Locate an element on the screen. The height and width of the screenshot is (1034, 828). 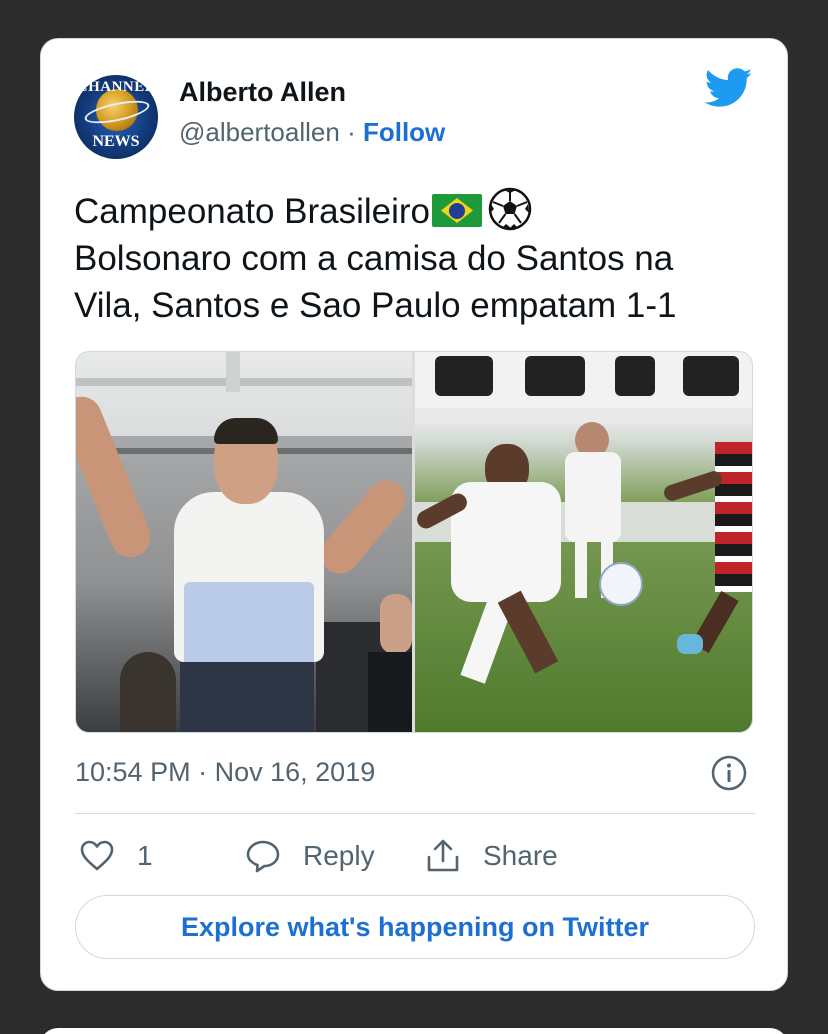
tweet-time: 10:54 PM is located at coordinates (133, 772).